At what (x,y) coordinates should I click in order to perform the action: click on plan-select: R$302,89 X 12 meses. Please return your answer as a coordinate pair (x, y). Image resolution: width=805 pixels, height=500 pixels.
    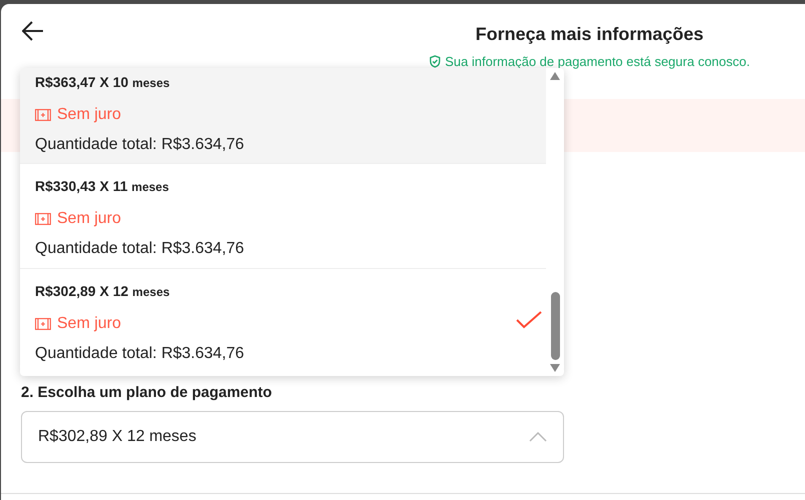
    Looking at the image, I should click on (292, 436).